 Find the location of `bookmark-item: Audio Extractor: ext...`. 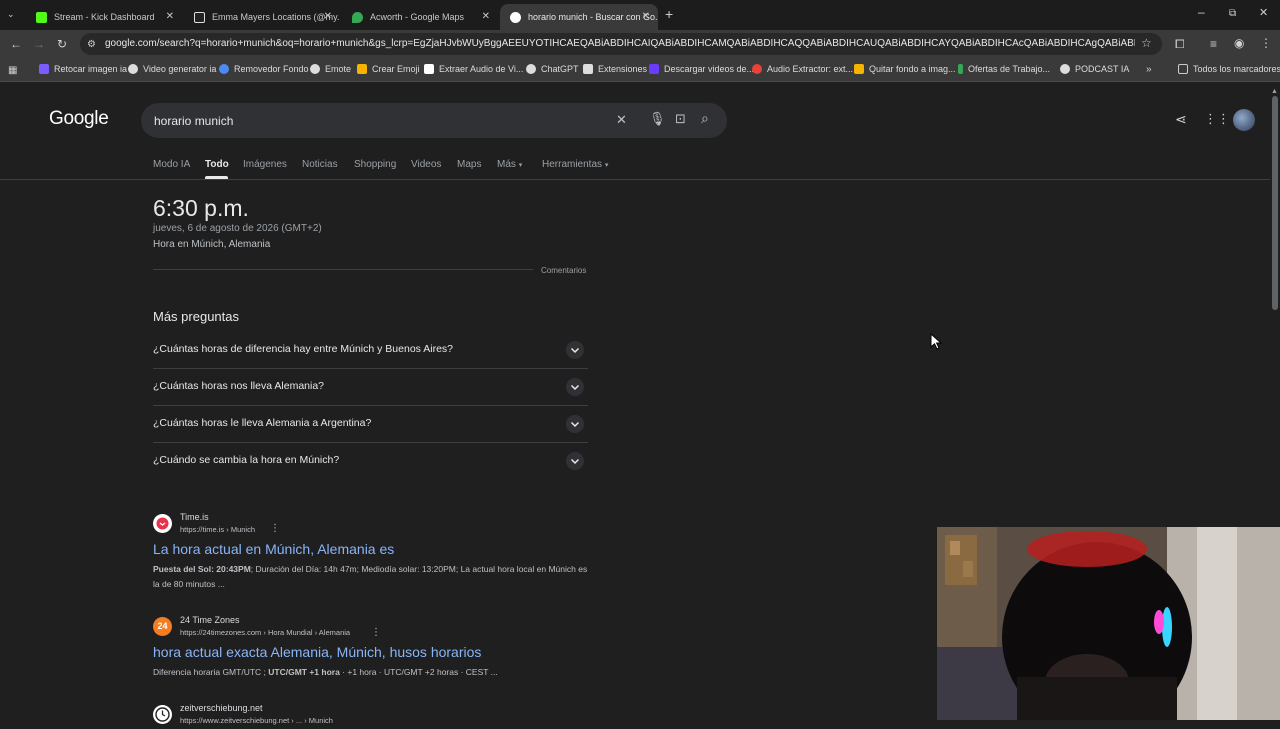

bookmark-item: Audio Extractor: ext... is located at coordinates (802, 69).